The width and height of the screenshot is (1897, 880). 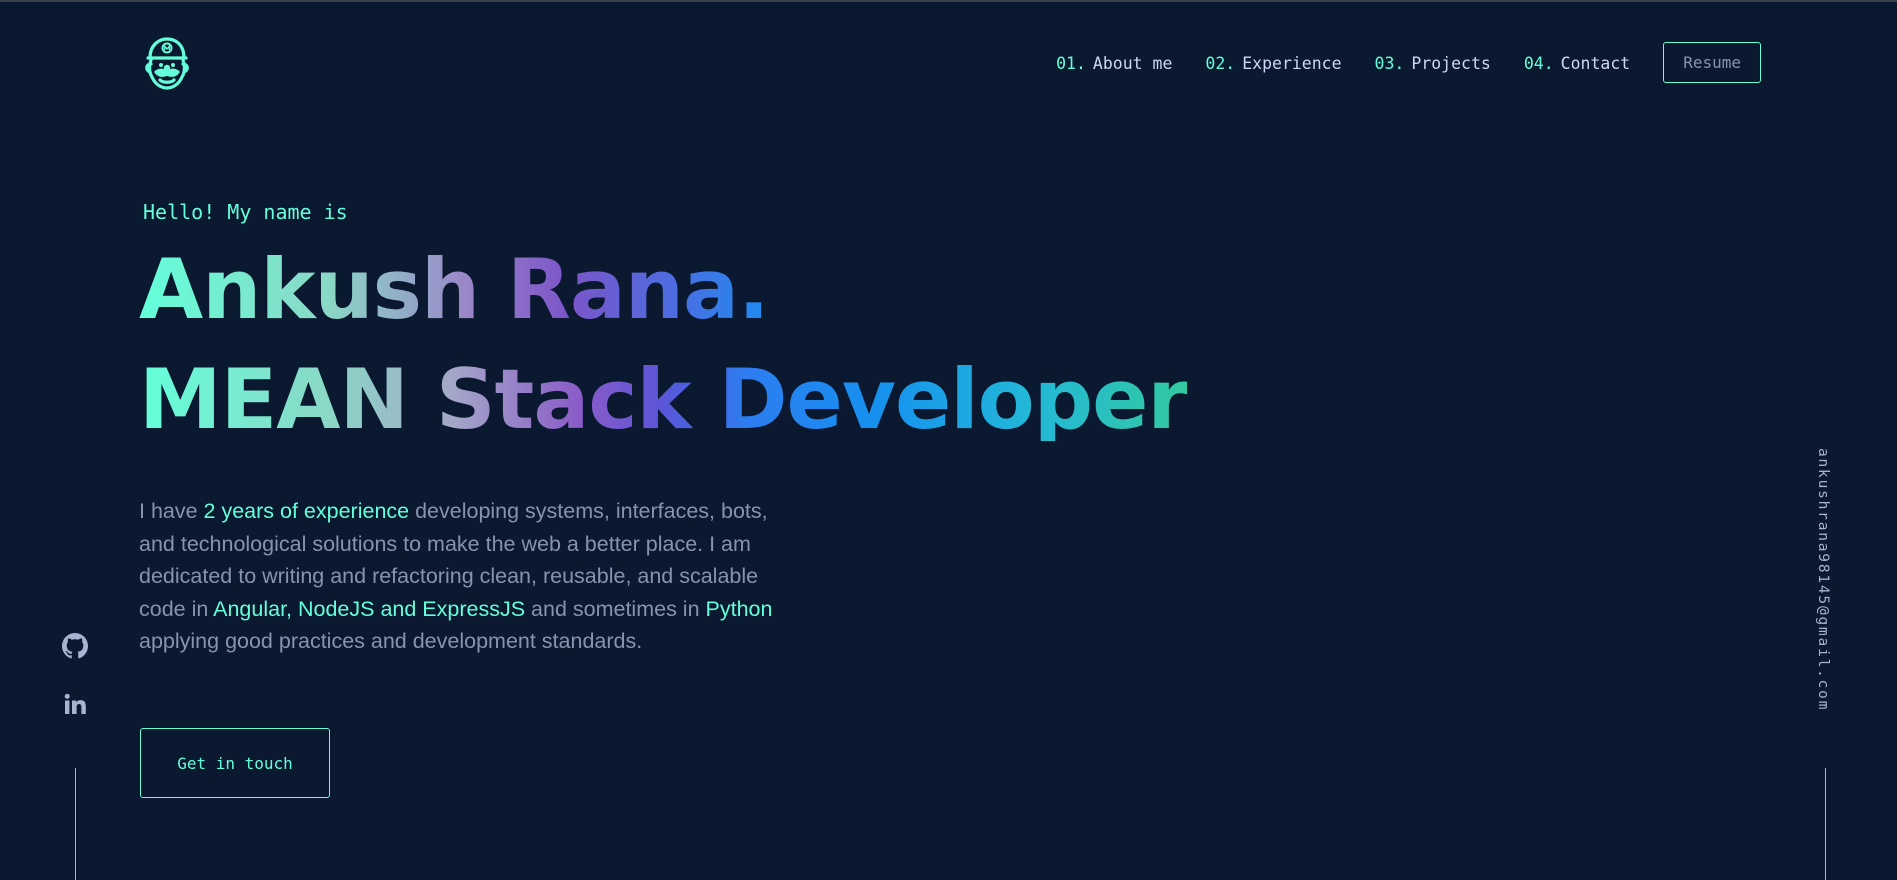 What do you see at coordinates (1595, 63) in the screenshot?
I see `nav-label: Contact` at bounding box center [1595, 63].